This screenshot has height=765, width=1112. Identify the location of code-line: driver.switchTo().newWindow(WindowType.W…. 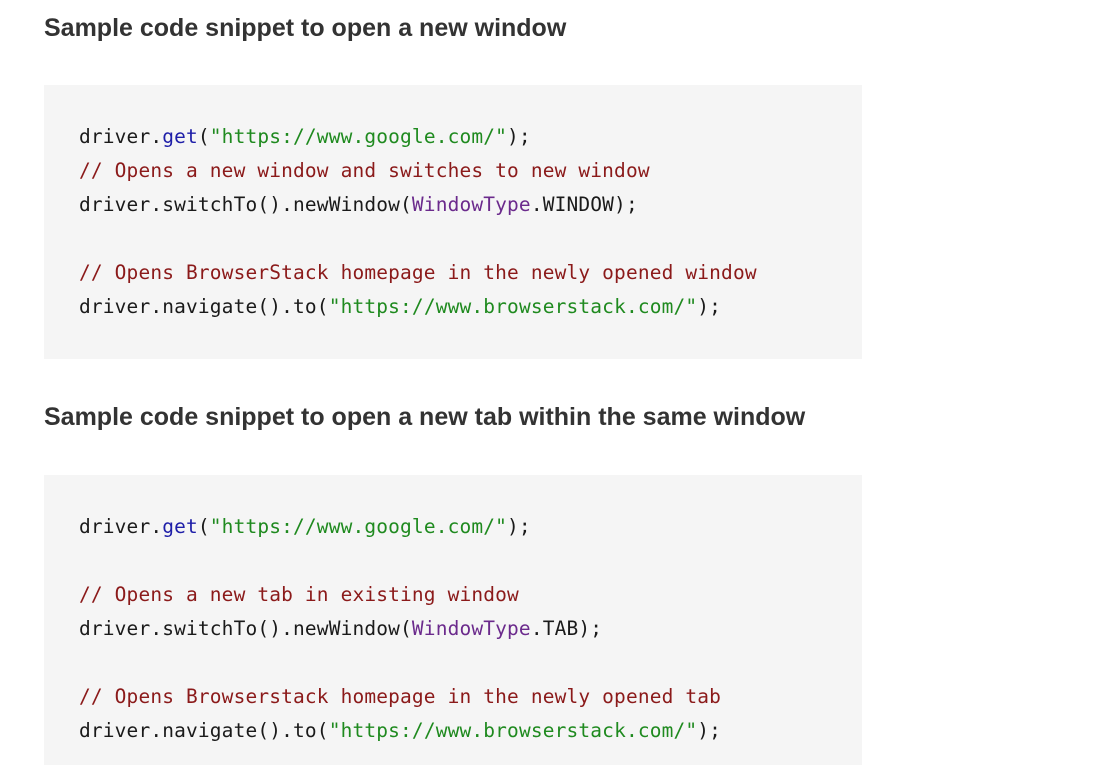
(358, 205).